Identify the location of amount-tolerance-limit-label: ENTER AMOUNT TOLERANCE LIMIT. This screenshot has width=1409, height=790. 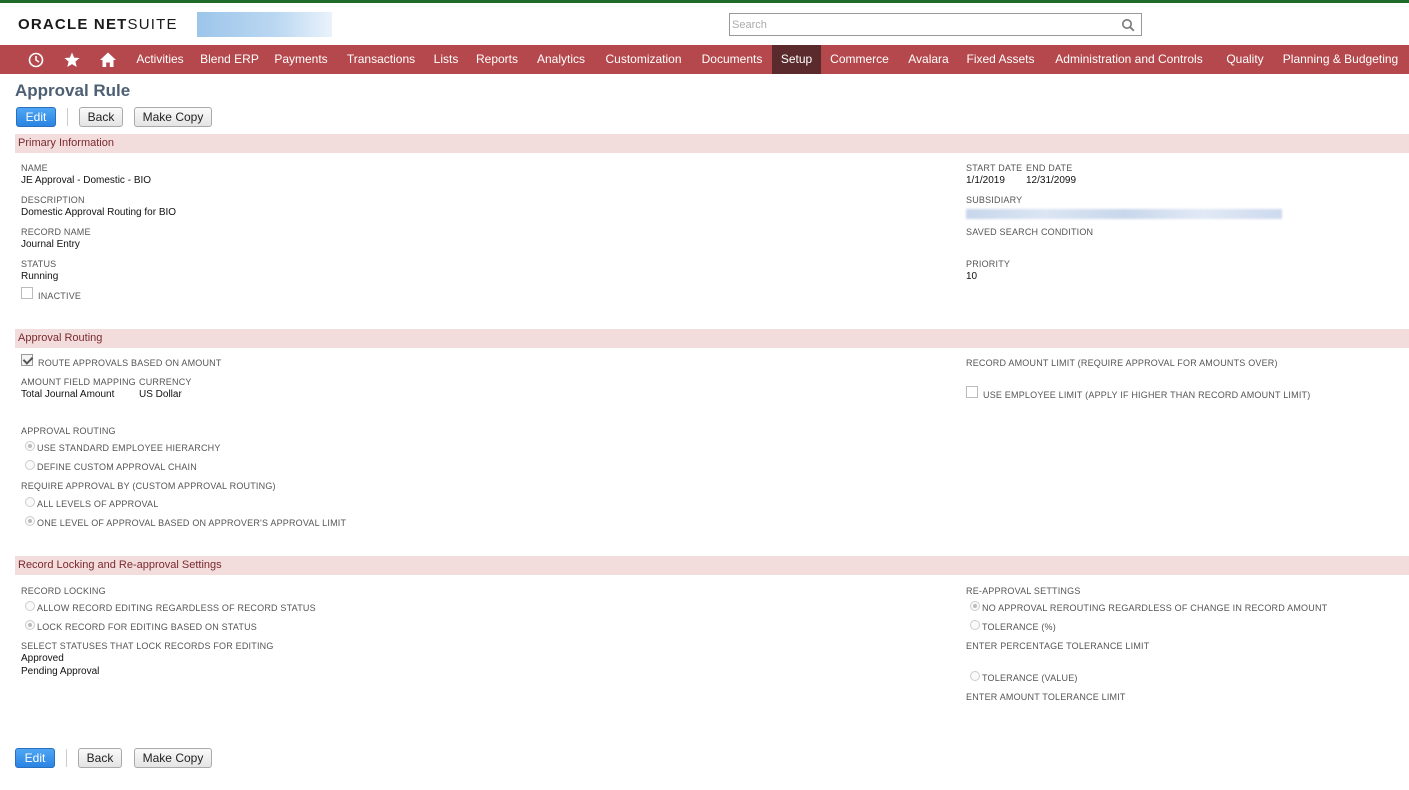
(1046, 697).